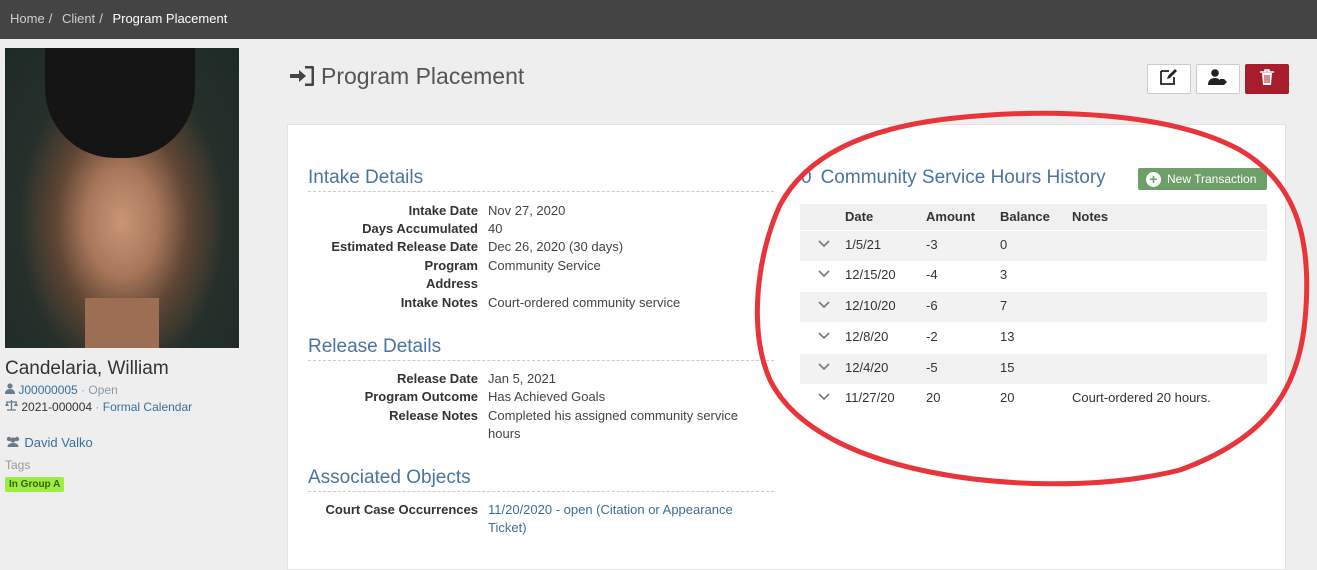 The width and height of the screenshot is (1317, 570). I want to click on top-bar: Home / Client / Program Placement, so click(658, 19).